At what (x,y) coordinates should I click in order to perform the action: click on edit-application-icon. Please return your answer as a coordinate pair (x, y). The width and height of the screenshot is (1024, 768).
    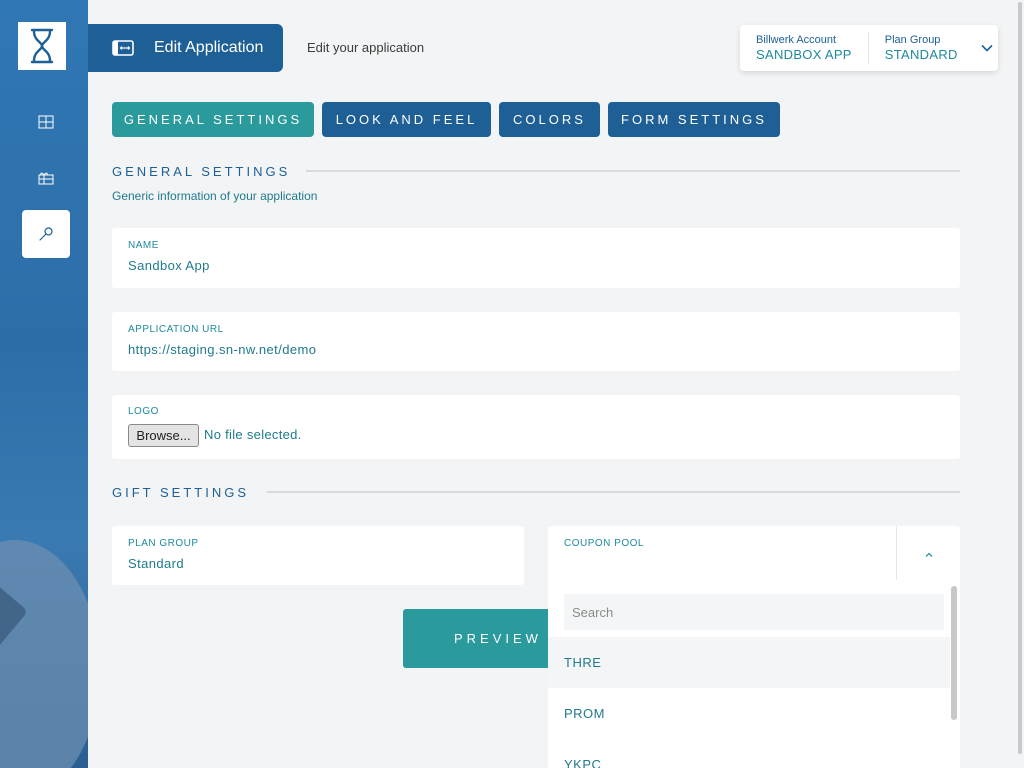
    Looking at the image, I should click on (123, 48).